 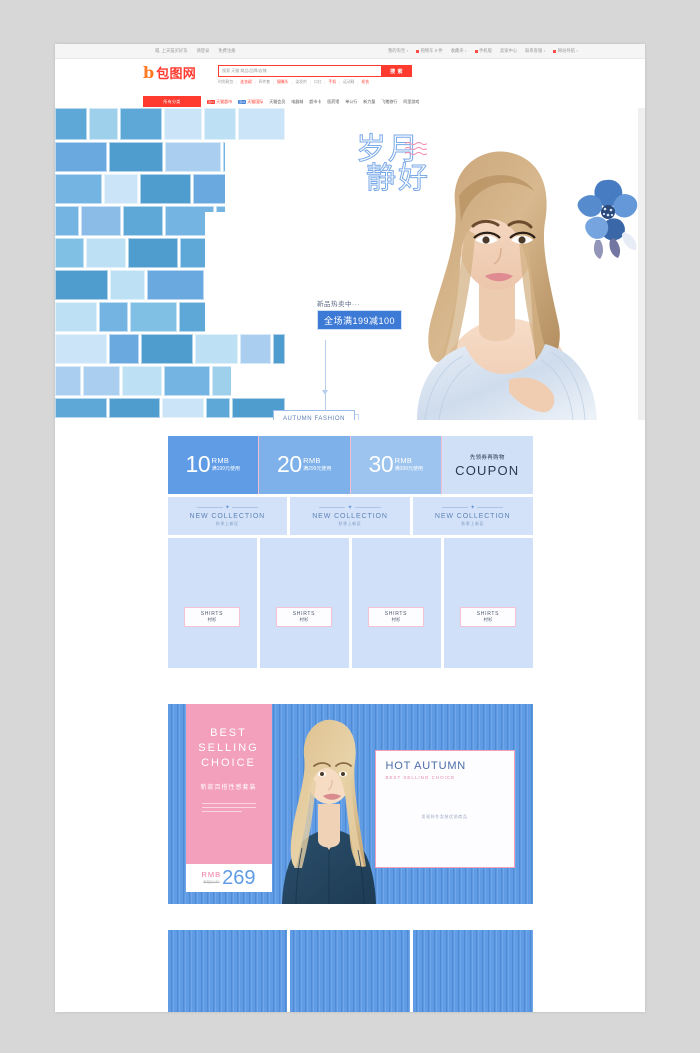 What do you see at coordinates (297, 102) in the screenshot?
I see `nav-item-appliance: 电器城` at bounding box center [297, 102].